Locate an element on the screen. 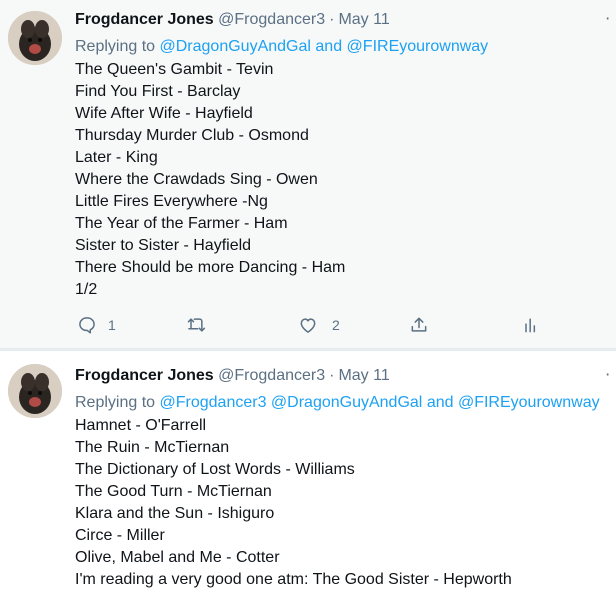 The height and width of the screenshot is (595, 616). reply-count: 1 is located at coordinates (112, 325).